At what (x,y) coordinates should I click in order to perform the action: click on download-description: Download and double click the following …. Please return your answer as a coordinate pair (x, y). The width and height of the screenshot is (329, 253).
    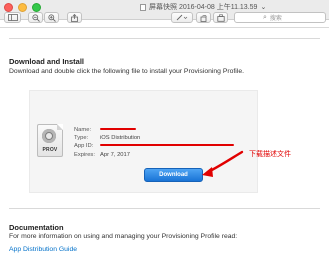
    Looking at the image, I should click on (126, 71).